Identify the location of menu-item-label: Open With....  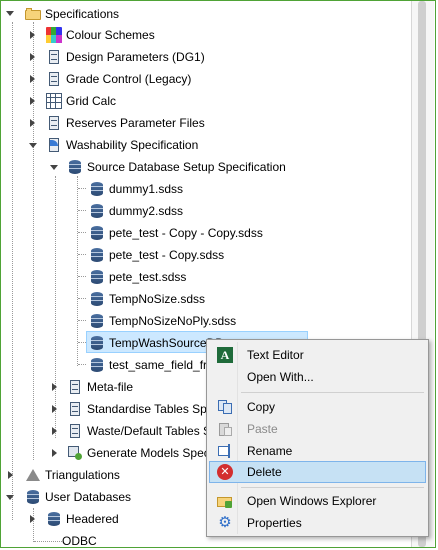
(280, 377).